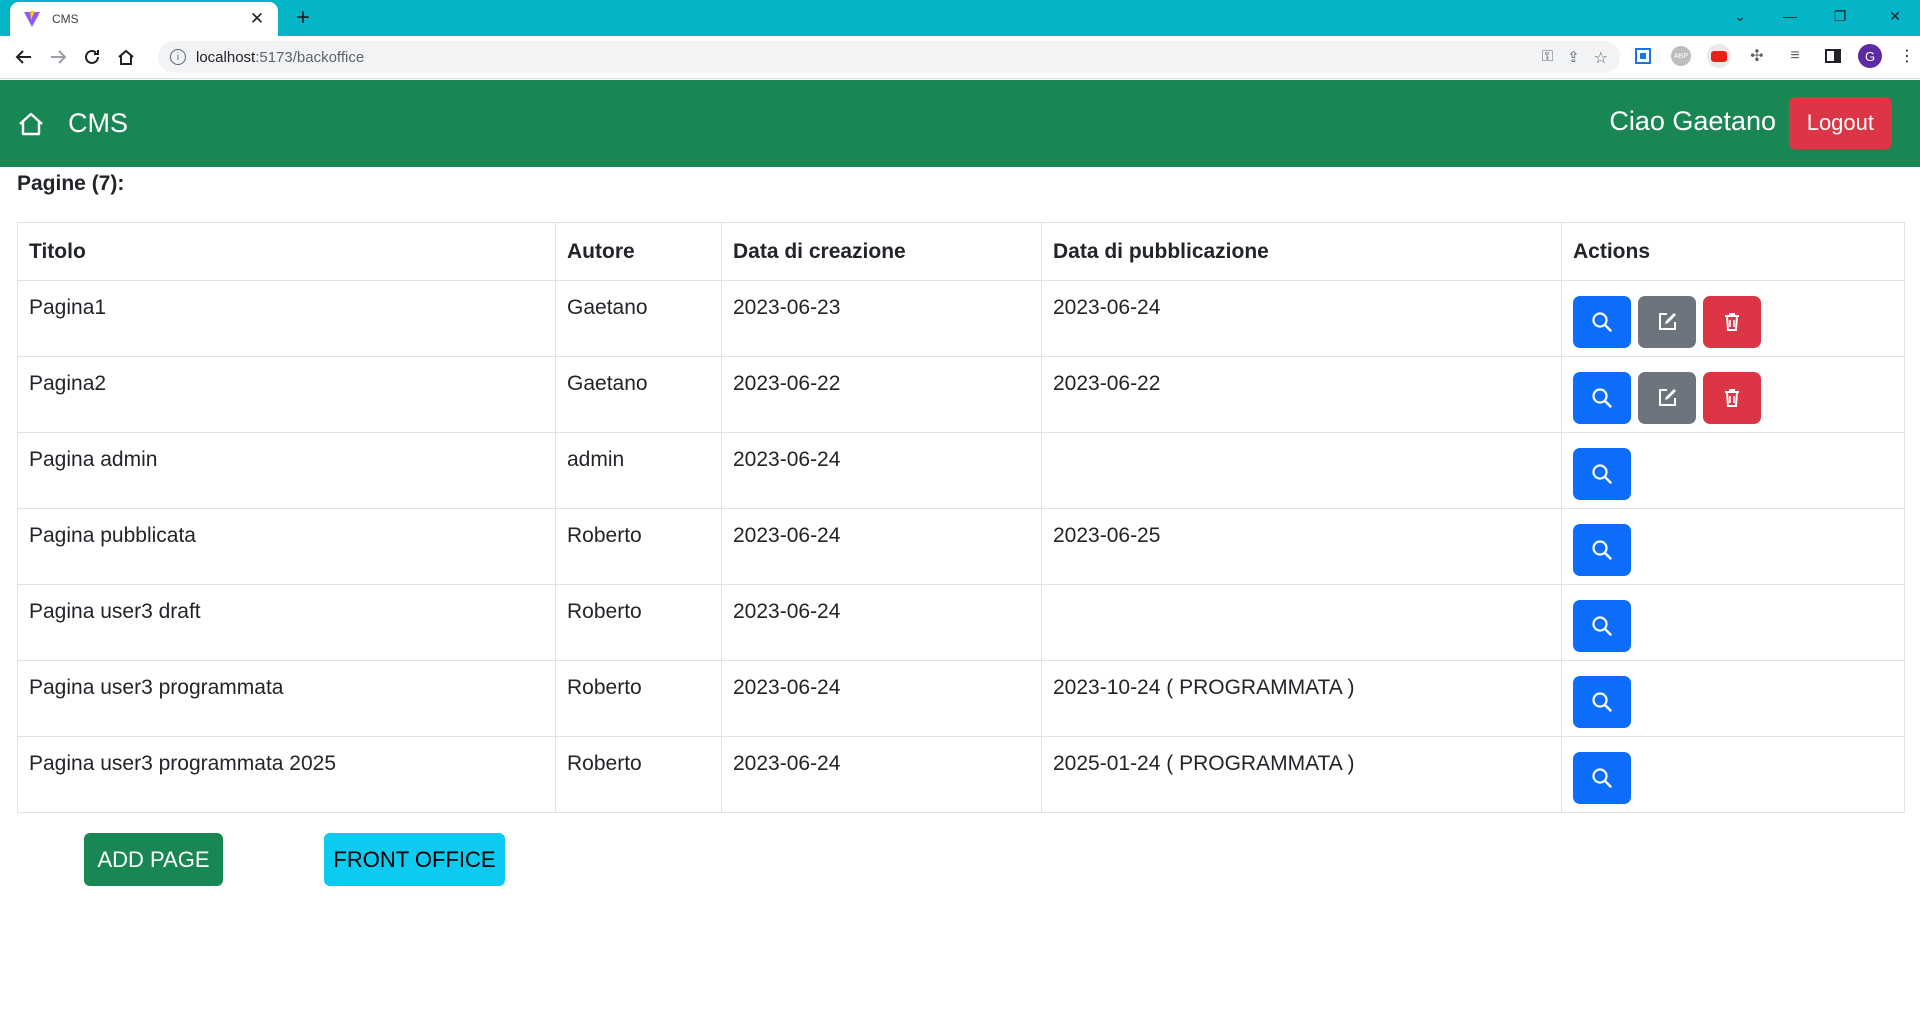 The width and height of the screenshot is (1920, 1032). I want to click on table-row: Pagina1 Gaetano 2023-06-23 2023-06-24, so click(961, 318).